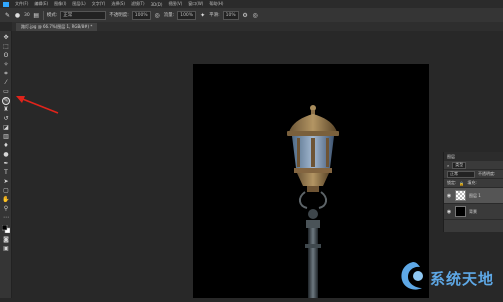  I want to click on pen-tool-icon: ✒, so click(6, 164).